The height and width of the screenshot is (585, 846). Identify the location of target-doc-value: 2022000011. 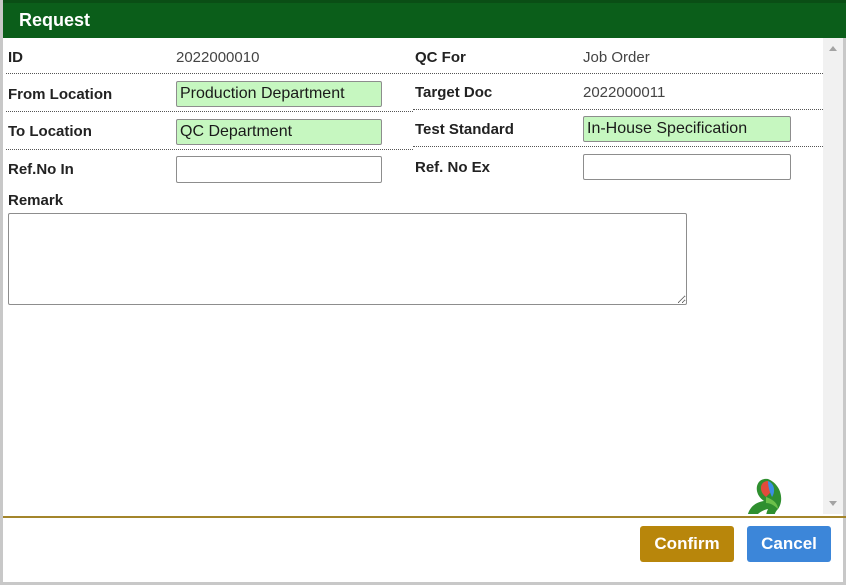
(624, 92).